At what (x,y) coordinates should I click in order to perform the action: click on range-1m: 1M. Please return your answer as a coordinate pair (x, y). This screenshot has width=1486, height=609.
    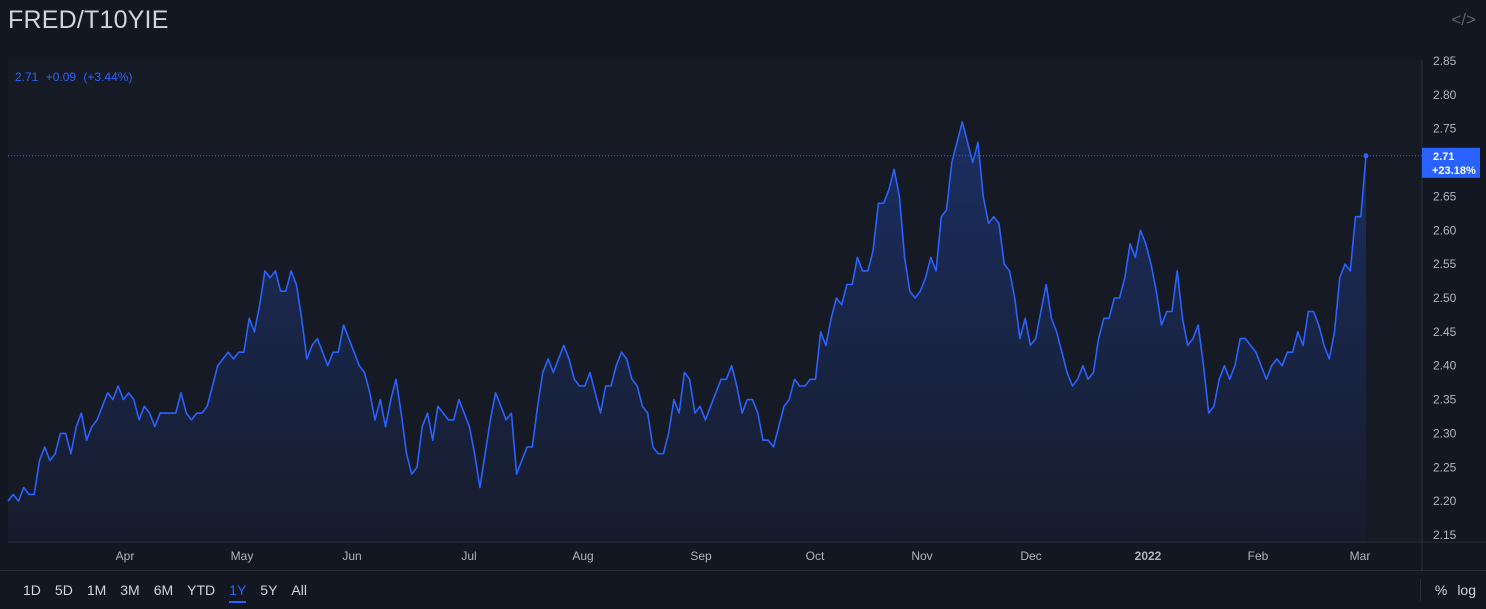
    Looking at the image, I should click on (96, 590).